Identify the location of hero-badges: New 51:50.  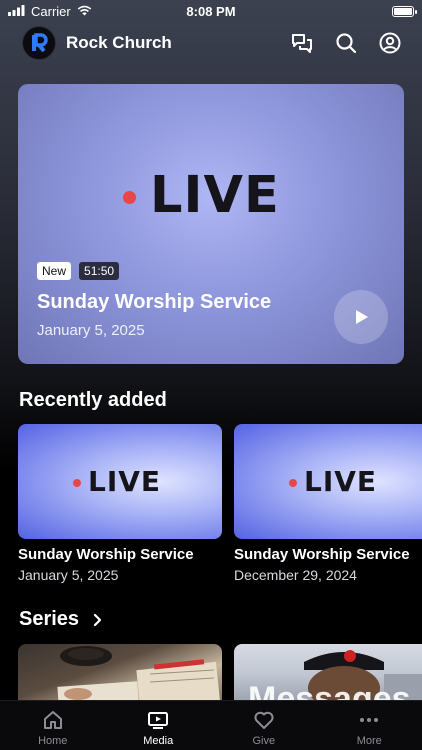
(78, 271).